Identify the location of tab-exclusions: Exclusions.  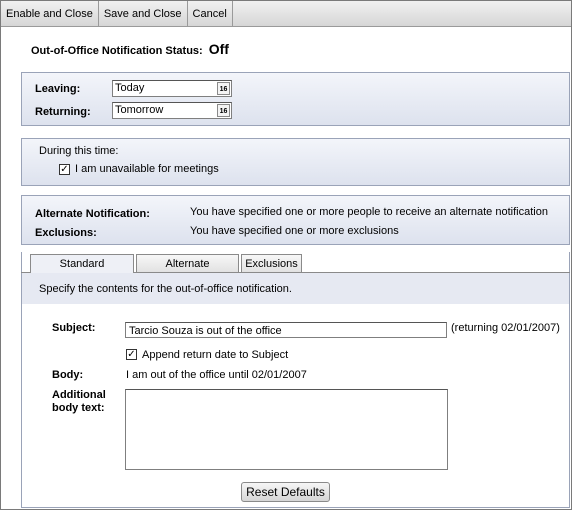
(271, 263).